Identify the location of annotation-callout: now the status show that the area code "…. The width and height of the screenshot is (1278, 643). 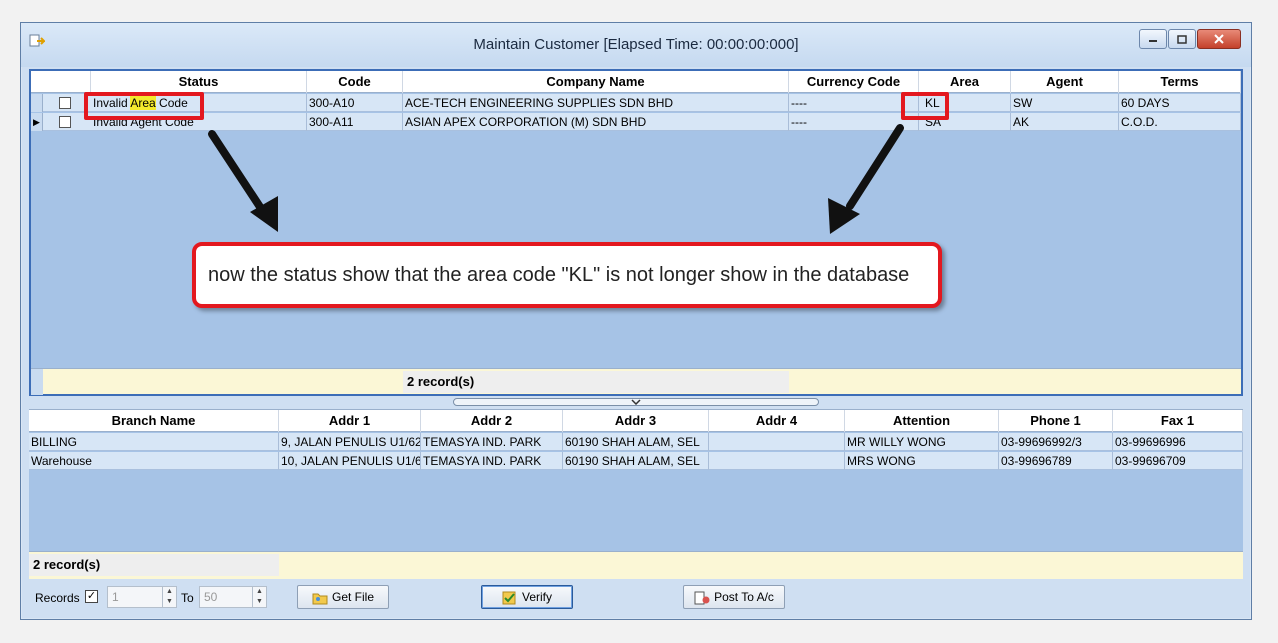
(567, 275).